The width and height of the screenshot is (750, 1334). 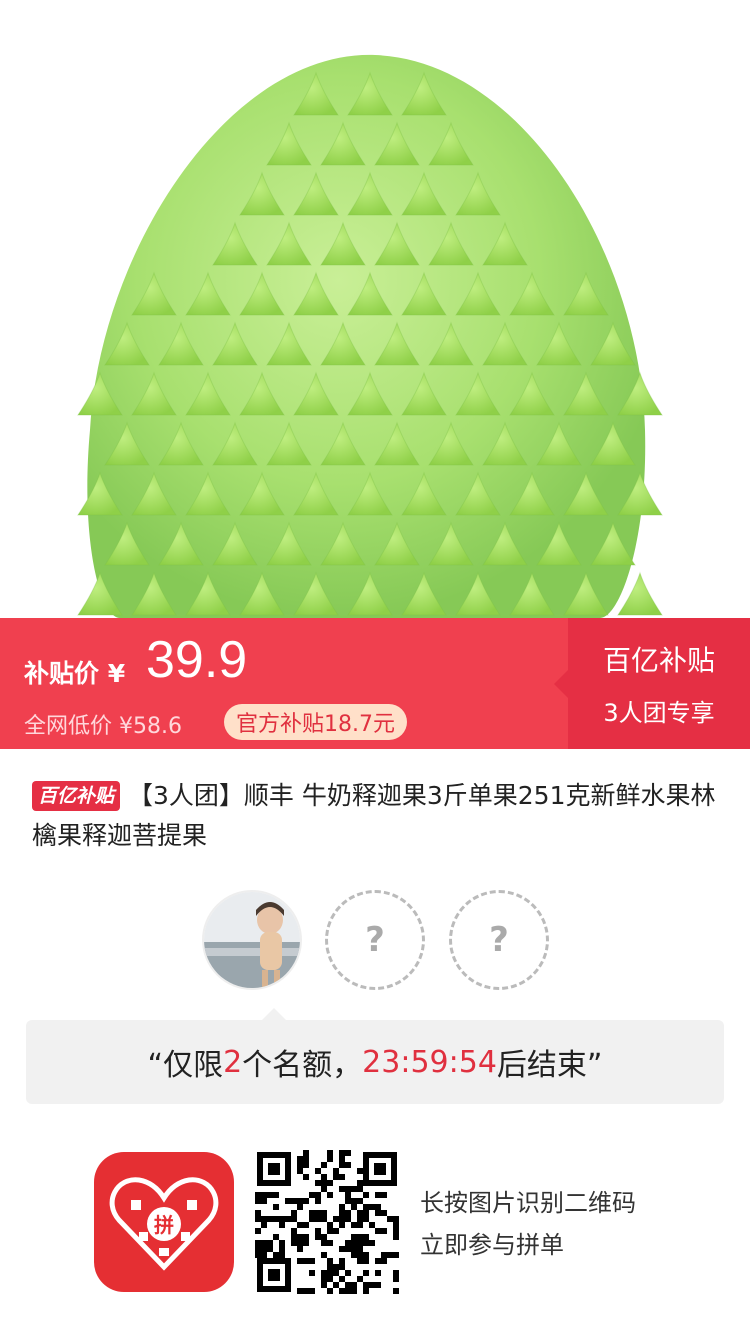 What do you see at coordinates (659, 713) in the screenshot?
I see `badge-subtitle: 3人团专享` at bounding box center [659, 713].